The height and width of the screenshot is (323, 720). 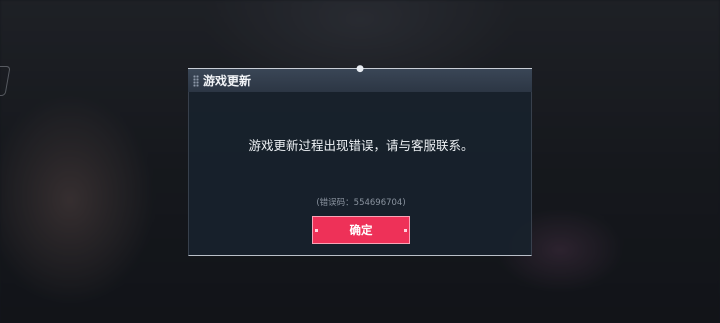 What do you see at coordinates (361, 230) in the screenshot?
I see `confirm-button: 确定` at bounding box center [361, 230].